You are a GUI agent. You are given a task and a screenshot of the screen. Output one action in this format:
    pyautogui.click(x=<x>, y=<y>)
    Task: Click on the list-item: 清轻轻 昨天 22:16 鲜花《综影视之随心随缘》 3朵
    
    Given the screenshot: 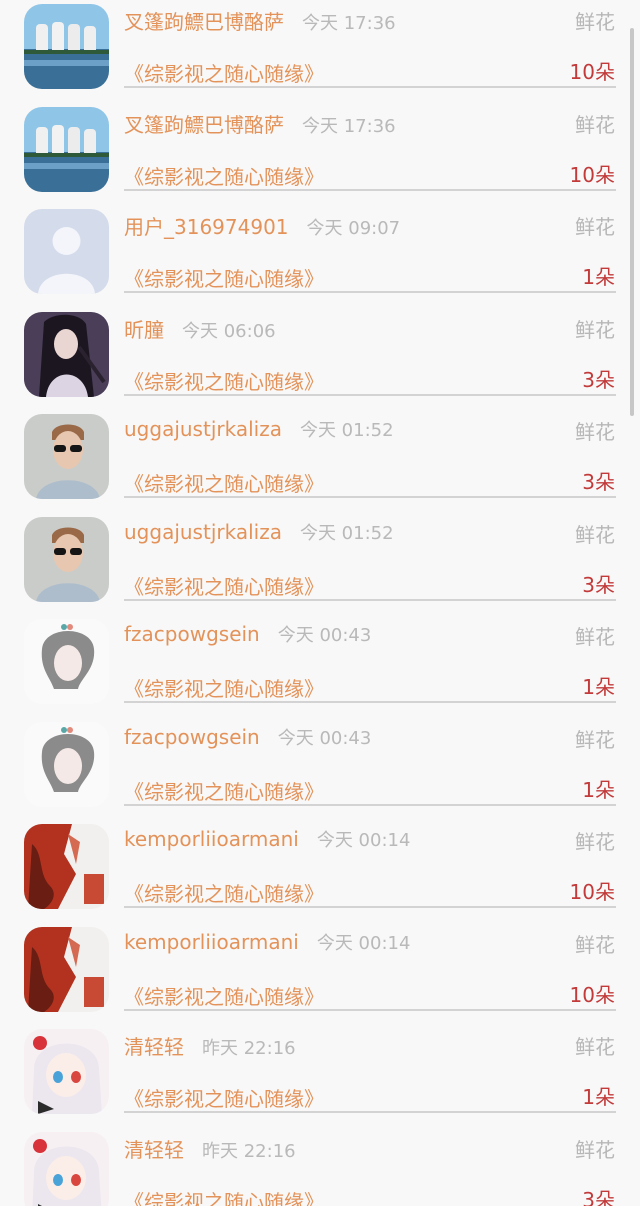 What is the action you would take?
    pyautogui.click(x=320, y=1167)
    